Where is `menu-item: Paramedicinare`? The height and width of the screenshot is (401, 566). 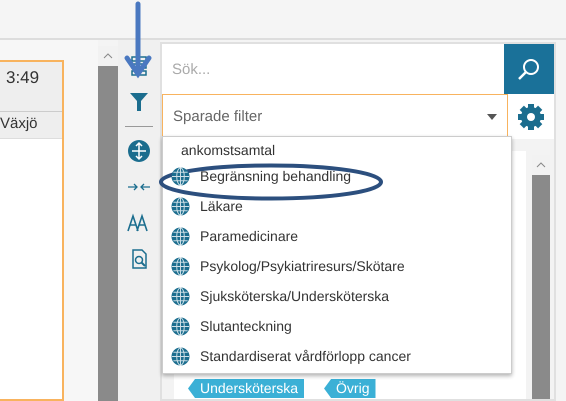 menu-item: Paramedicinare is located at coordinates (337, 236).